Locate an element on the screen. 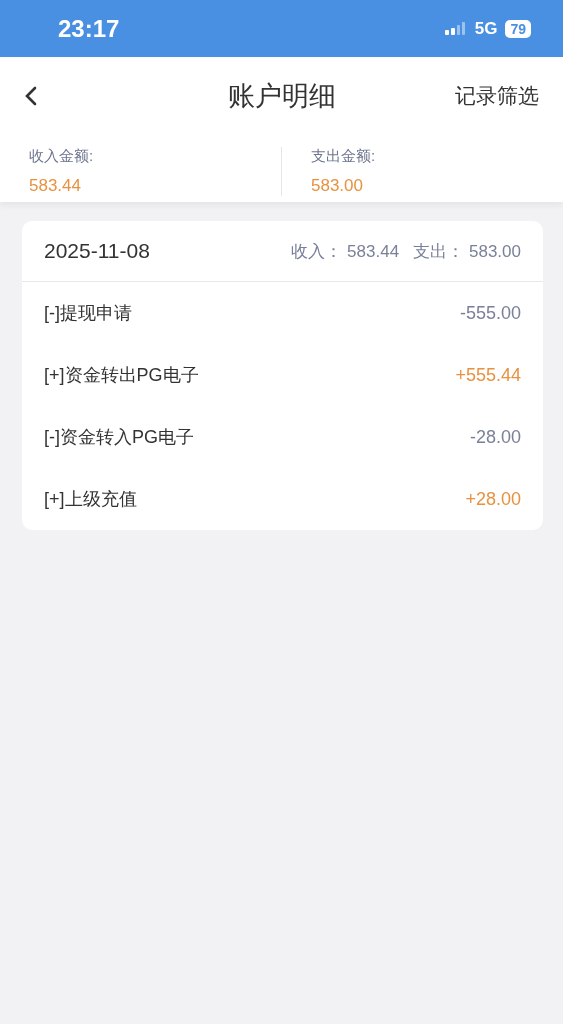 The height and width of the screenshot is (1024, 563). status-time: 23:17 is located at coordinates (89, 28).